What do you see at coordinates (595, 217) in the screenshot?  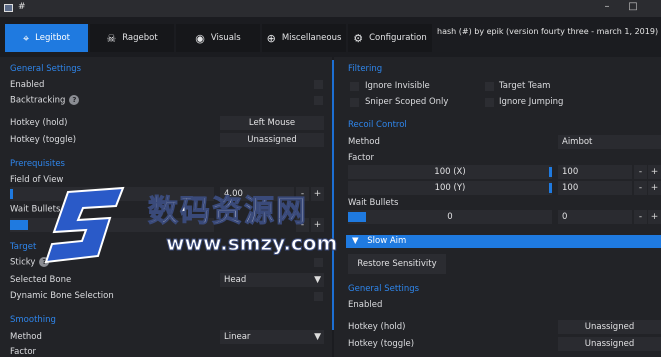 I see `recoil-wait-bullets-value-field: 0` at bounding box center [595, 217].